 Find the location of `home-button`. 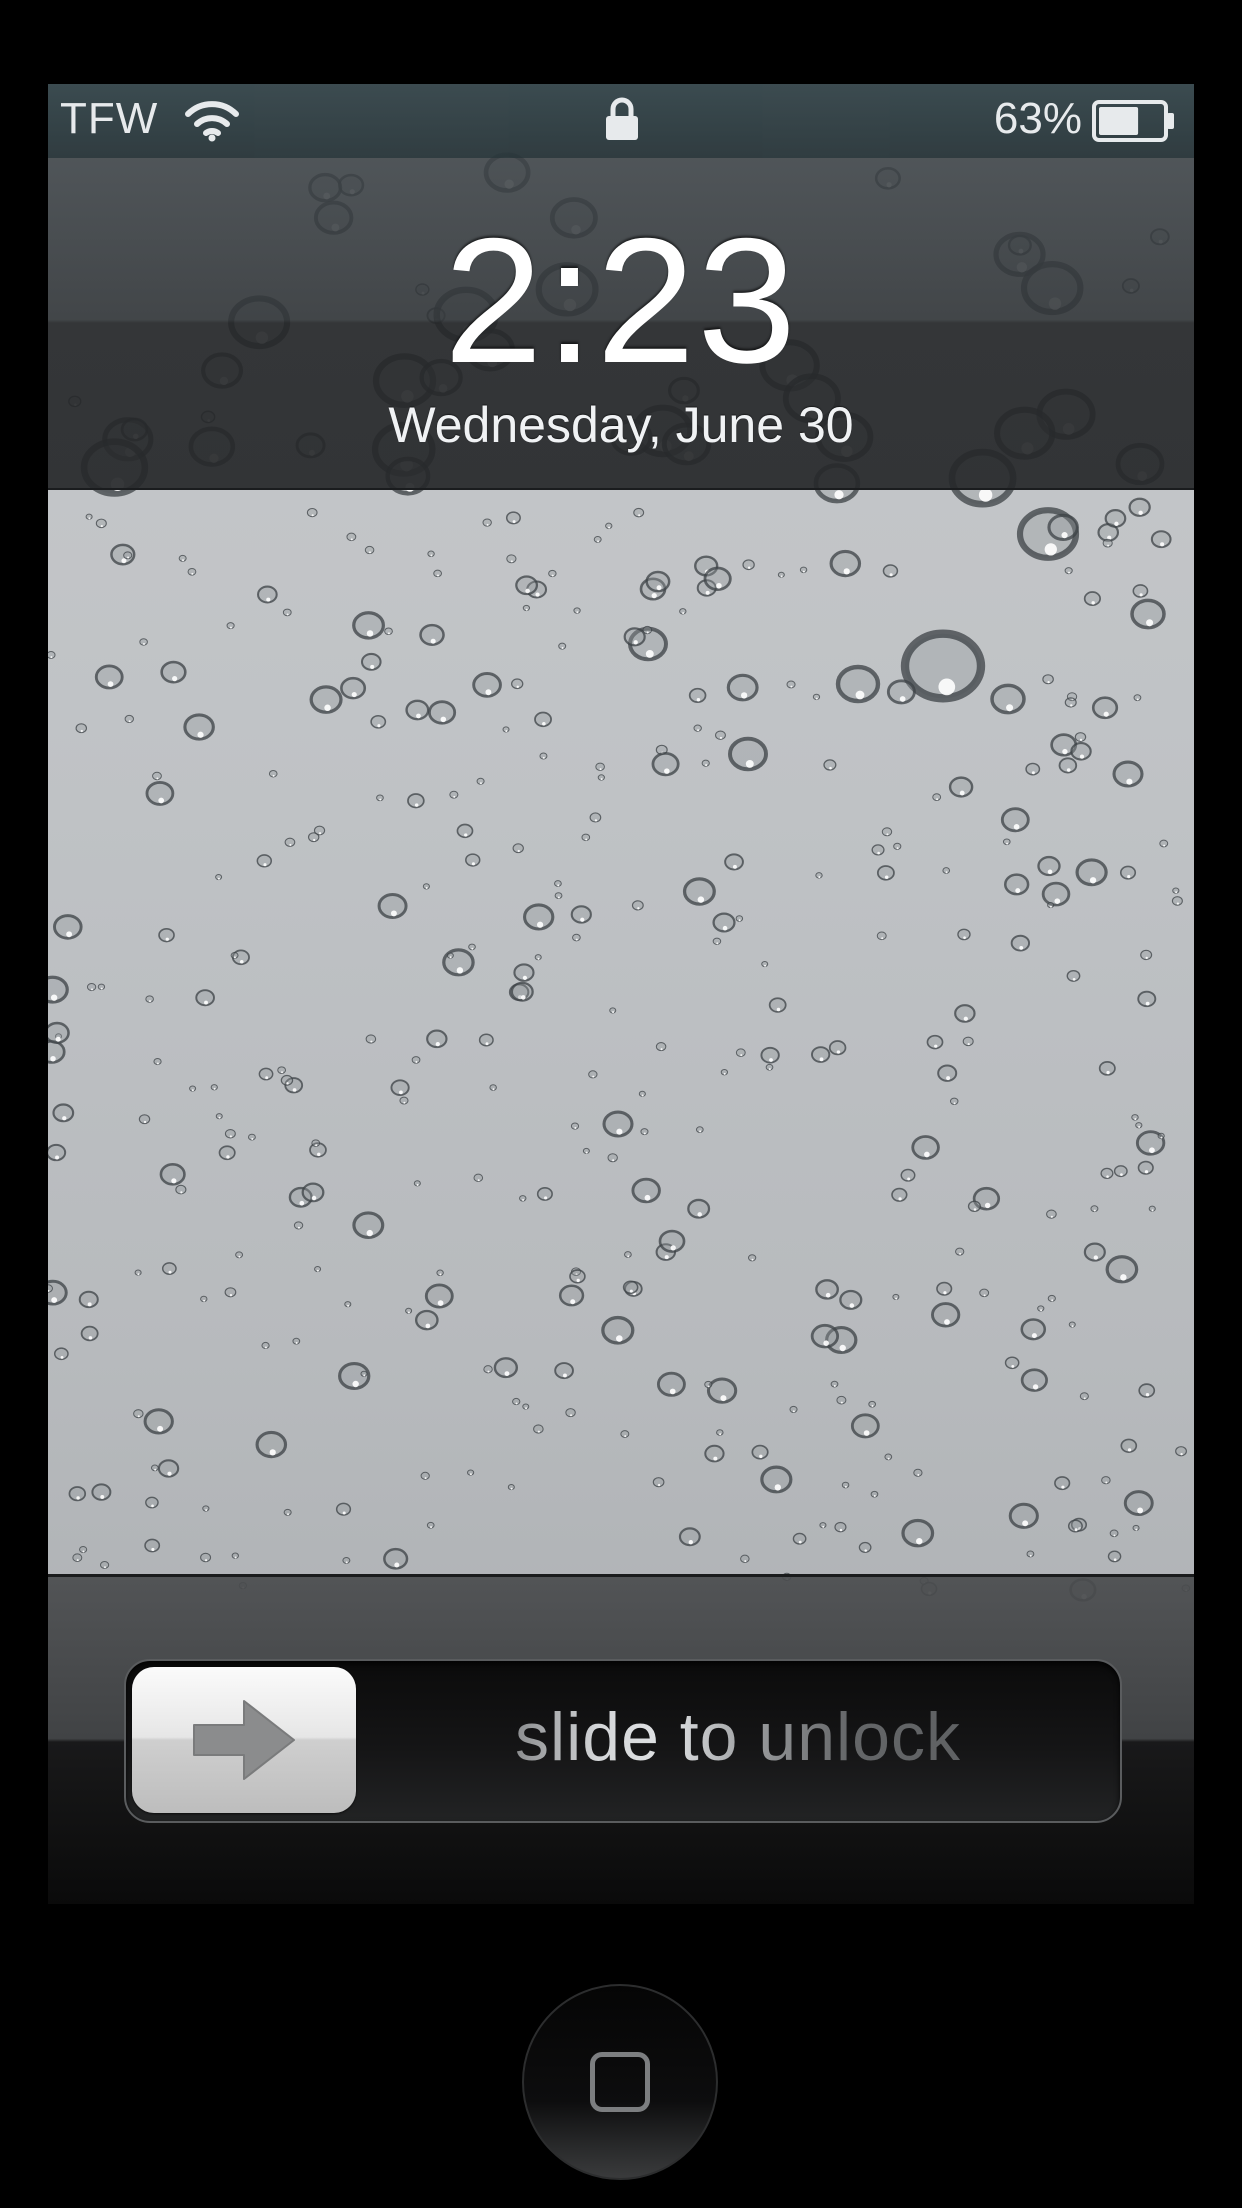

home-button is located at coordinates (620, 2082).